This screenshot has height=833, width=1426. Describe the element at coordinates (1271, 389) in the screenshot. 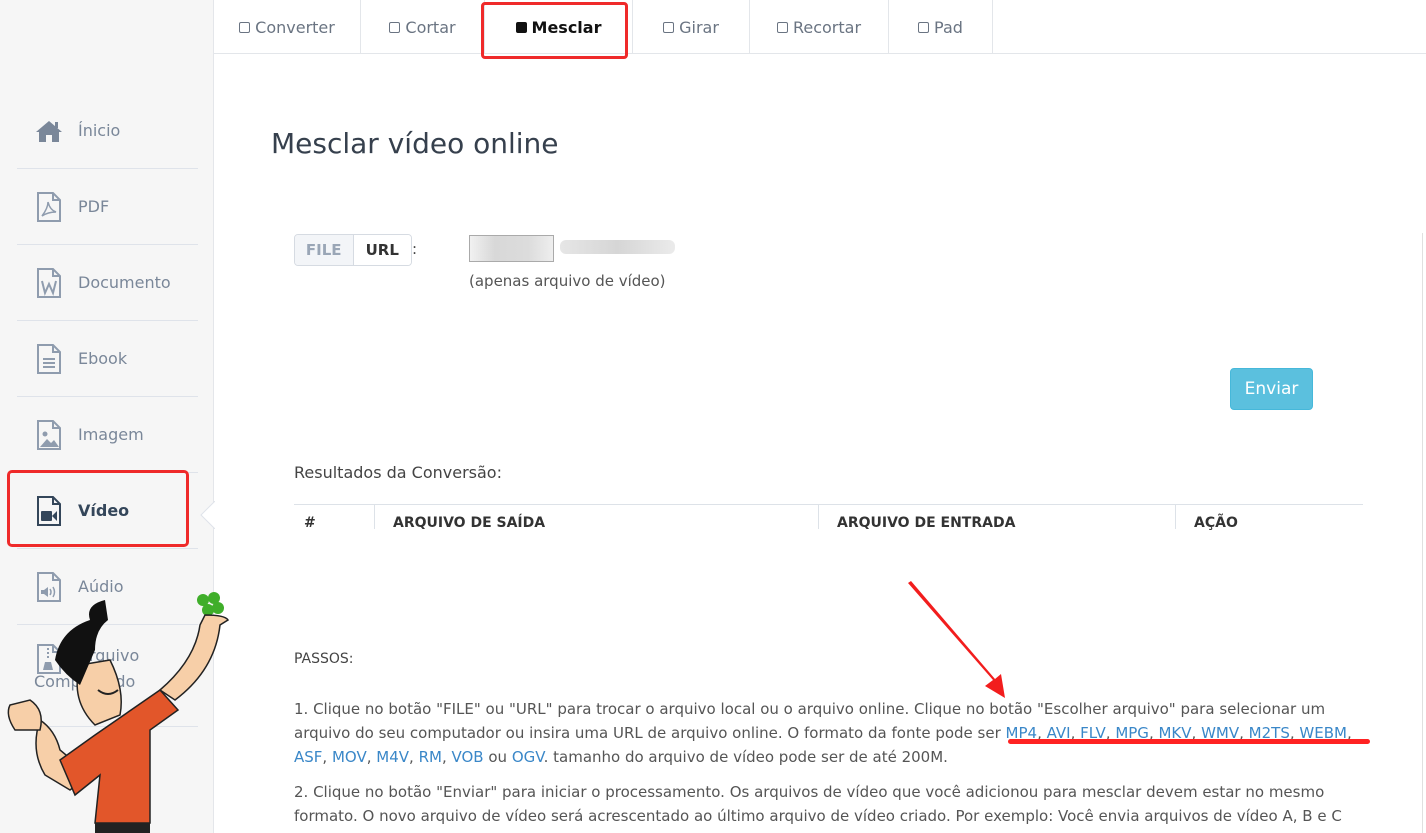

I see `send-button: Enviar` at that location.